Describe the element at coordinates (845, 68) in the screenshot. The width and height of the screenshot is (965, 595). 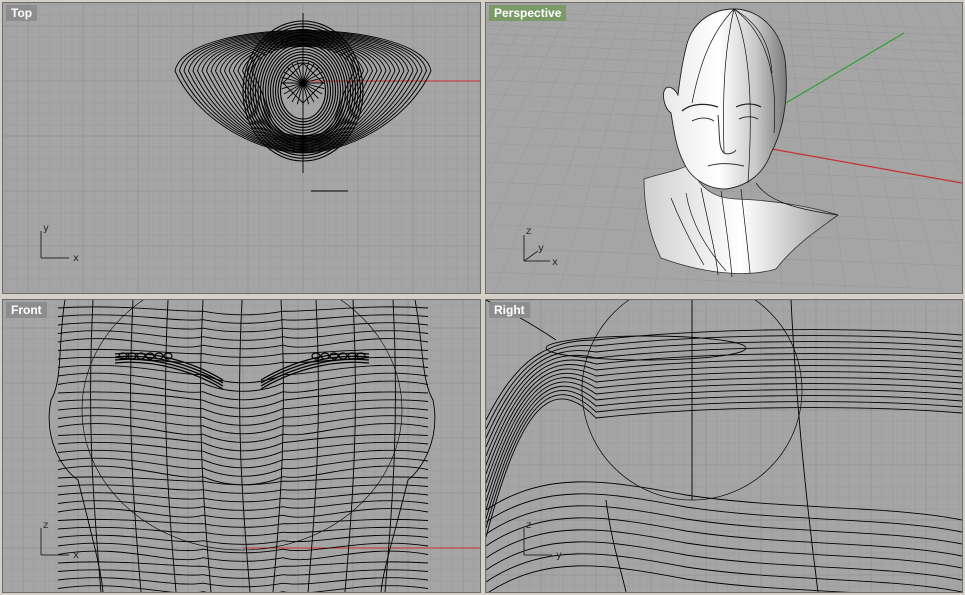
I see `y-axis-line` at that location.